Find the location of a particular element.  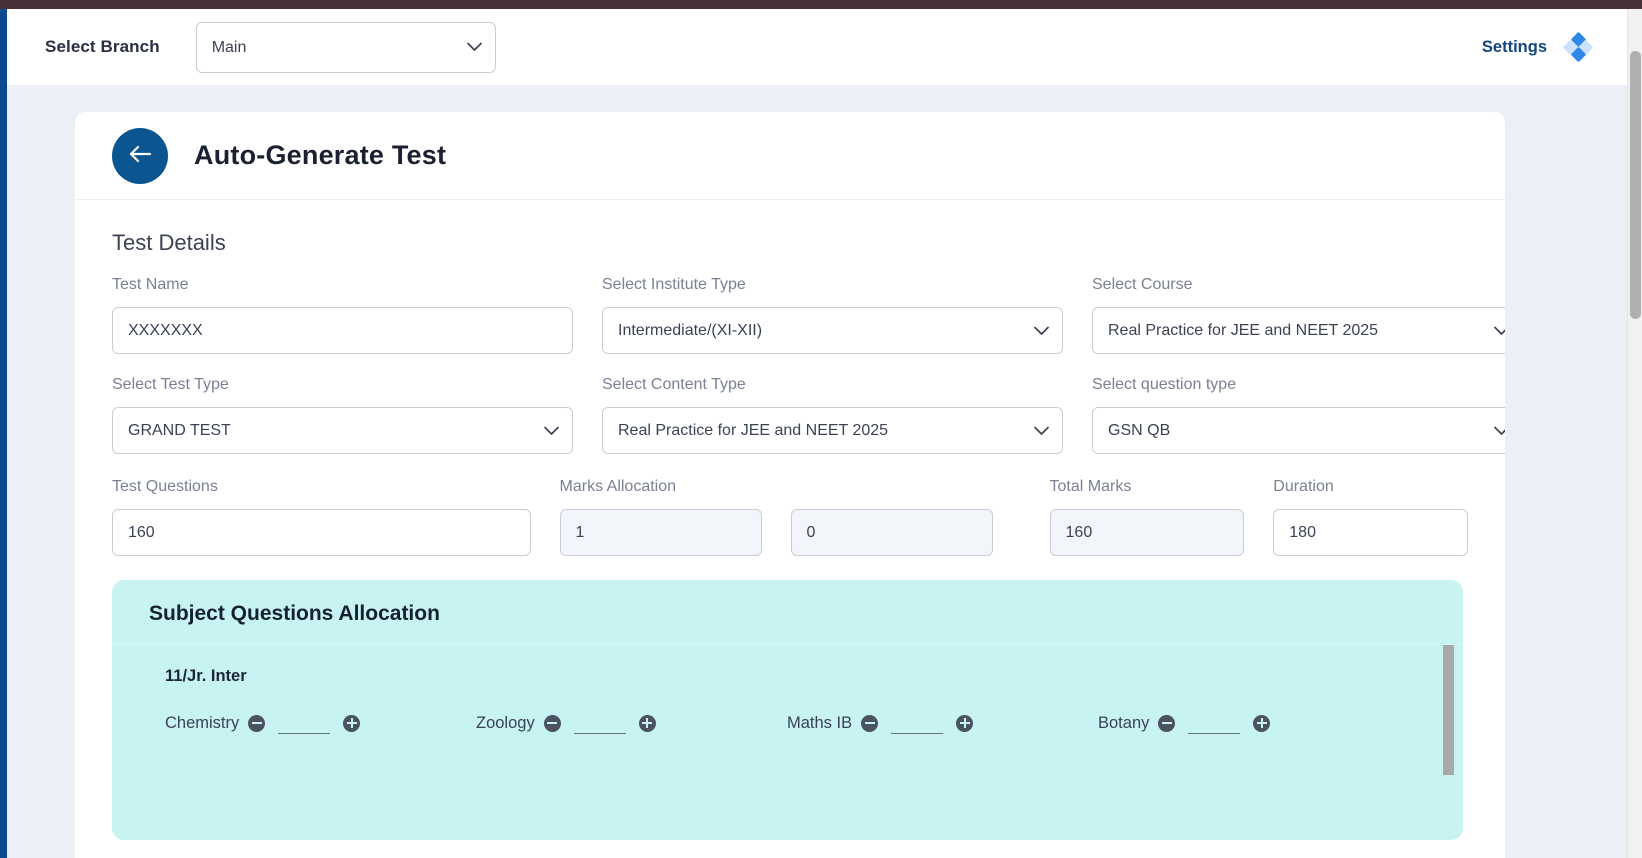

total-marks-input is located at coordinates (1147, 532).